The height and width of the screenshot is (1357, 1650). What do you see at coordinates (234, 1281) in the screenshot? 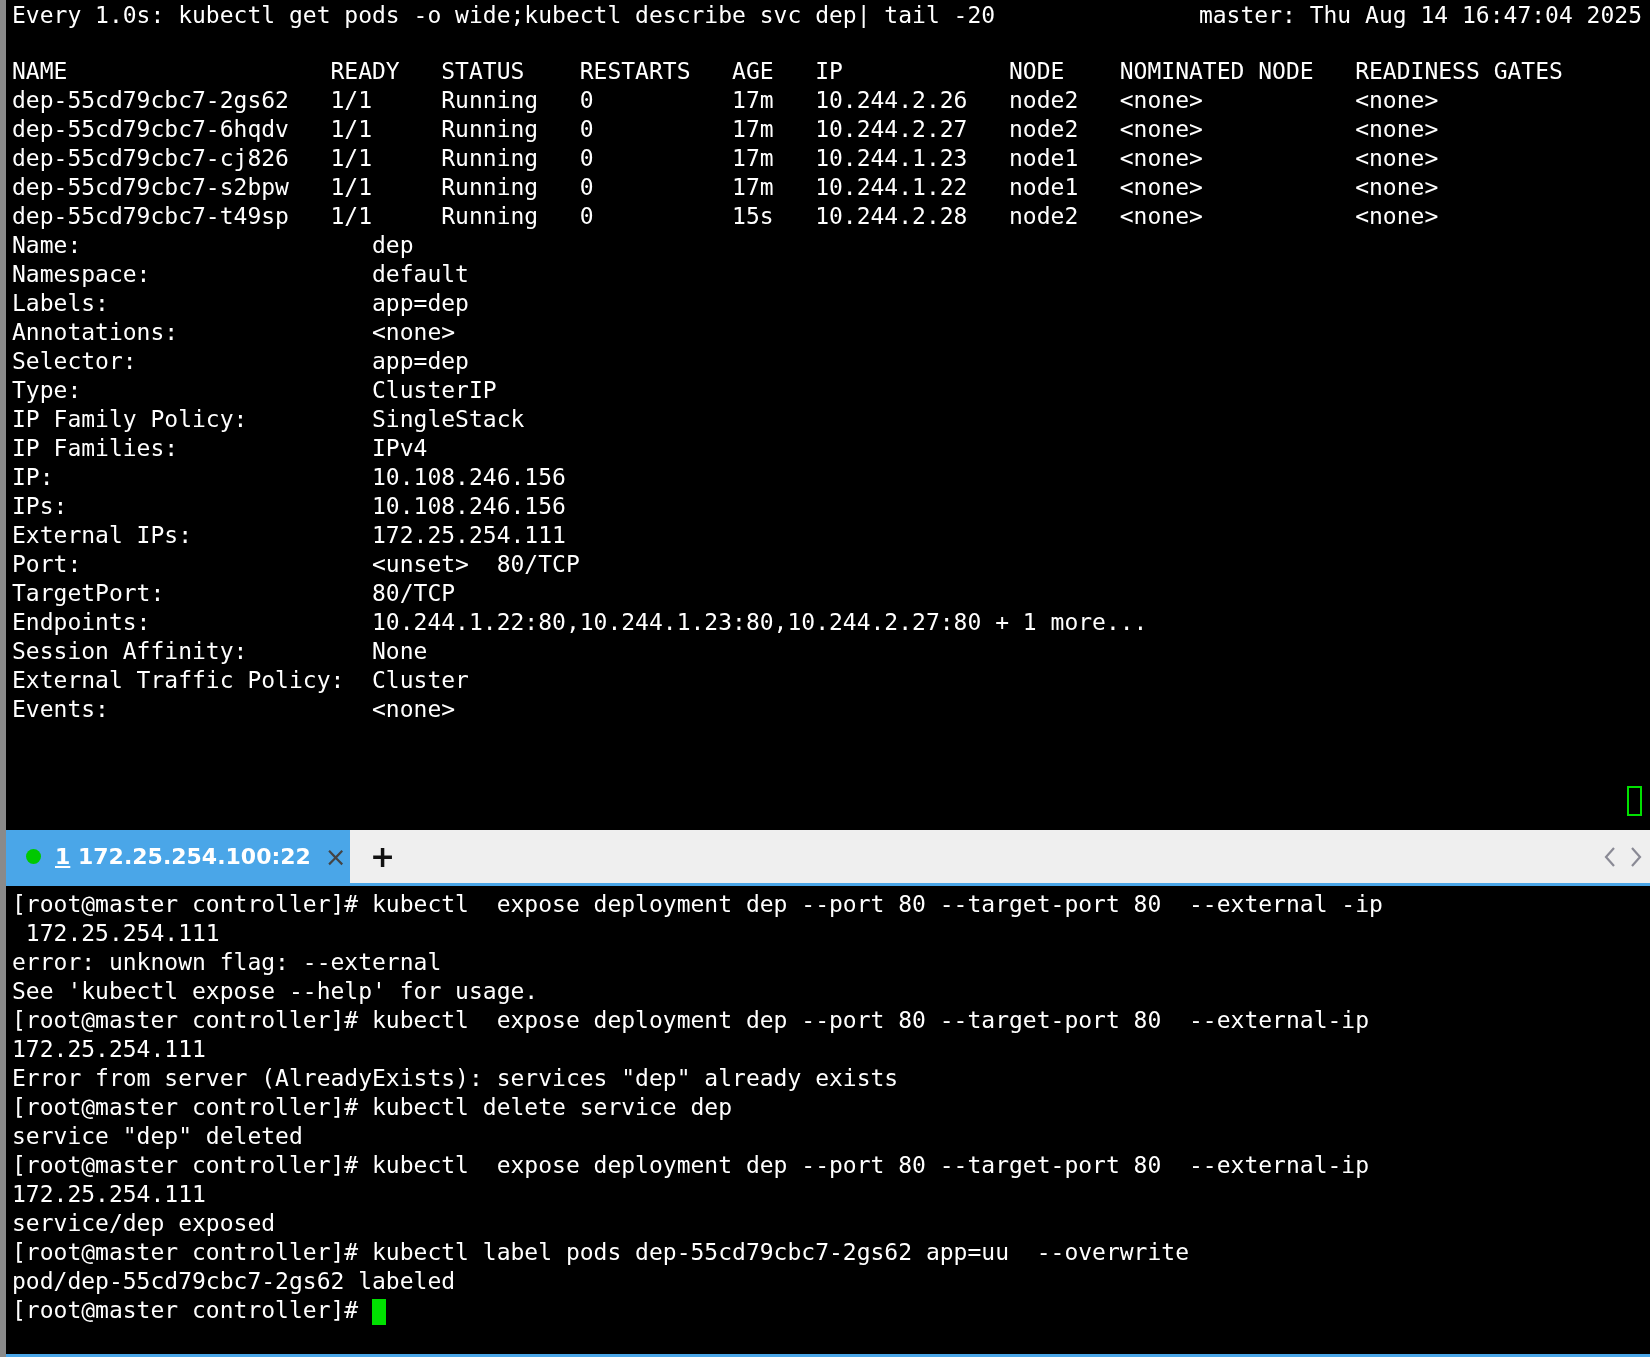
I see `terminal-line: pod/dep-55cd79cbc7-2gs62 labeled` at bounding box center [234, 1281].